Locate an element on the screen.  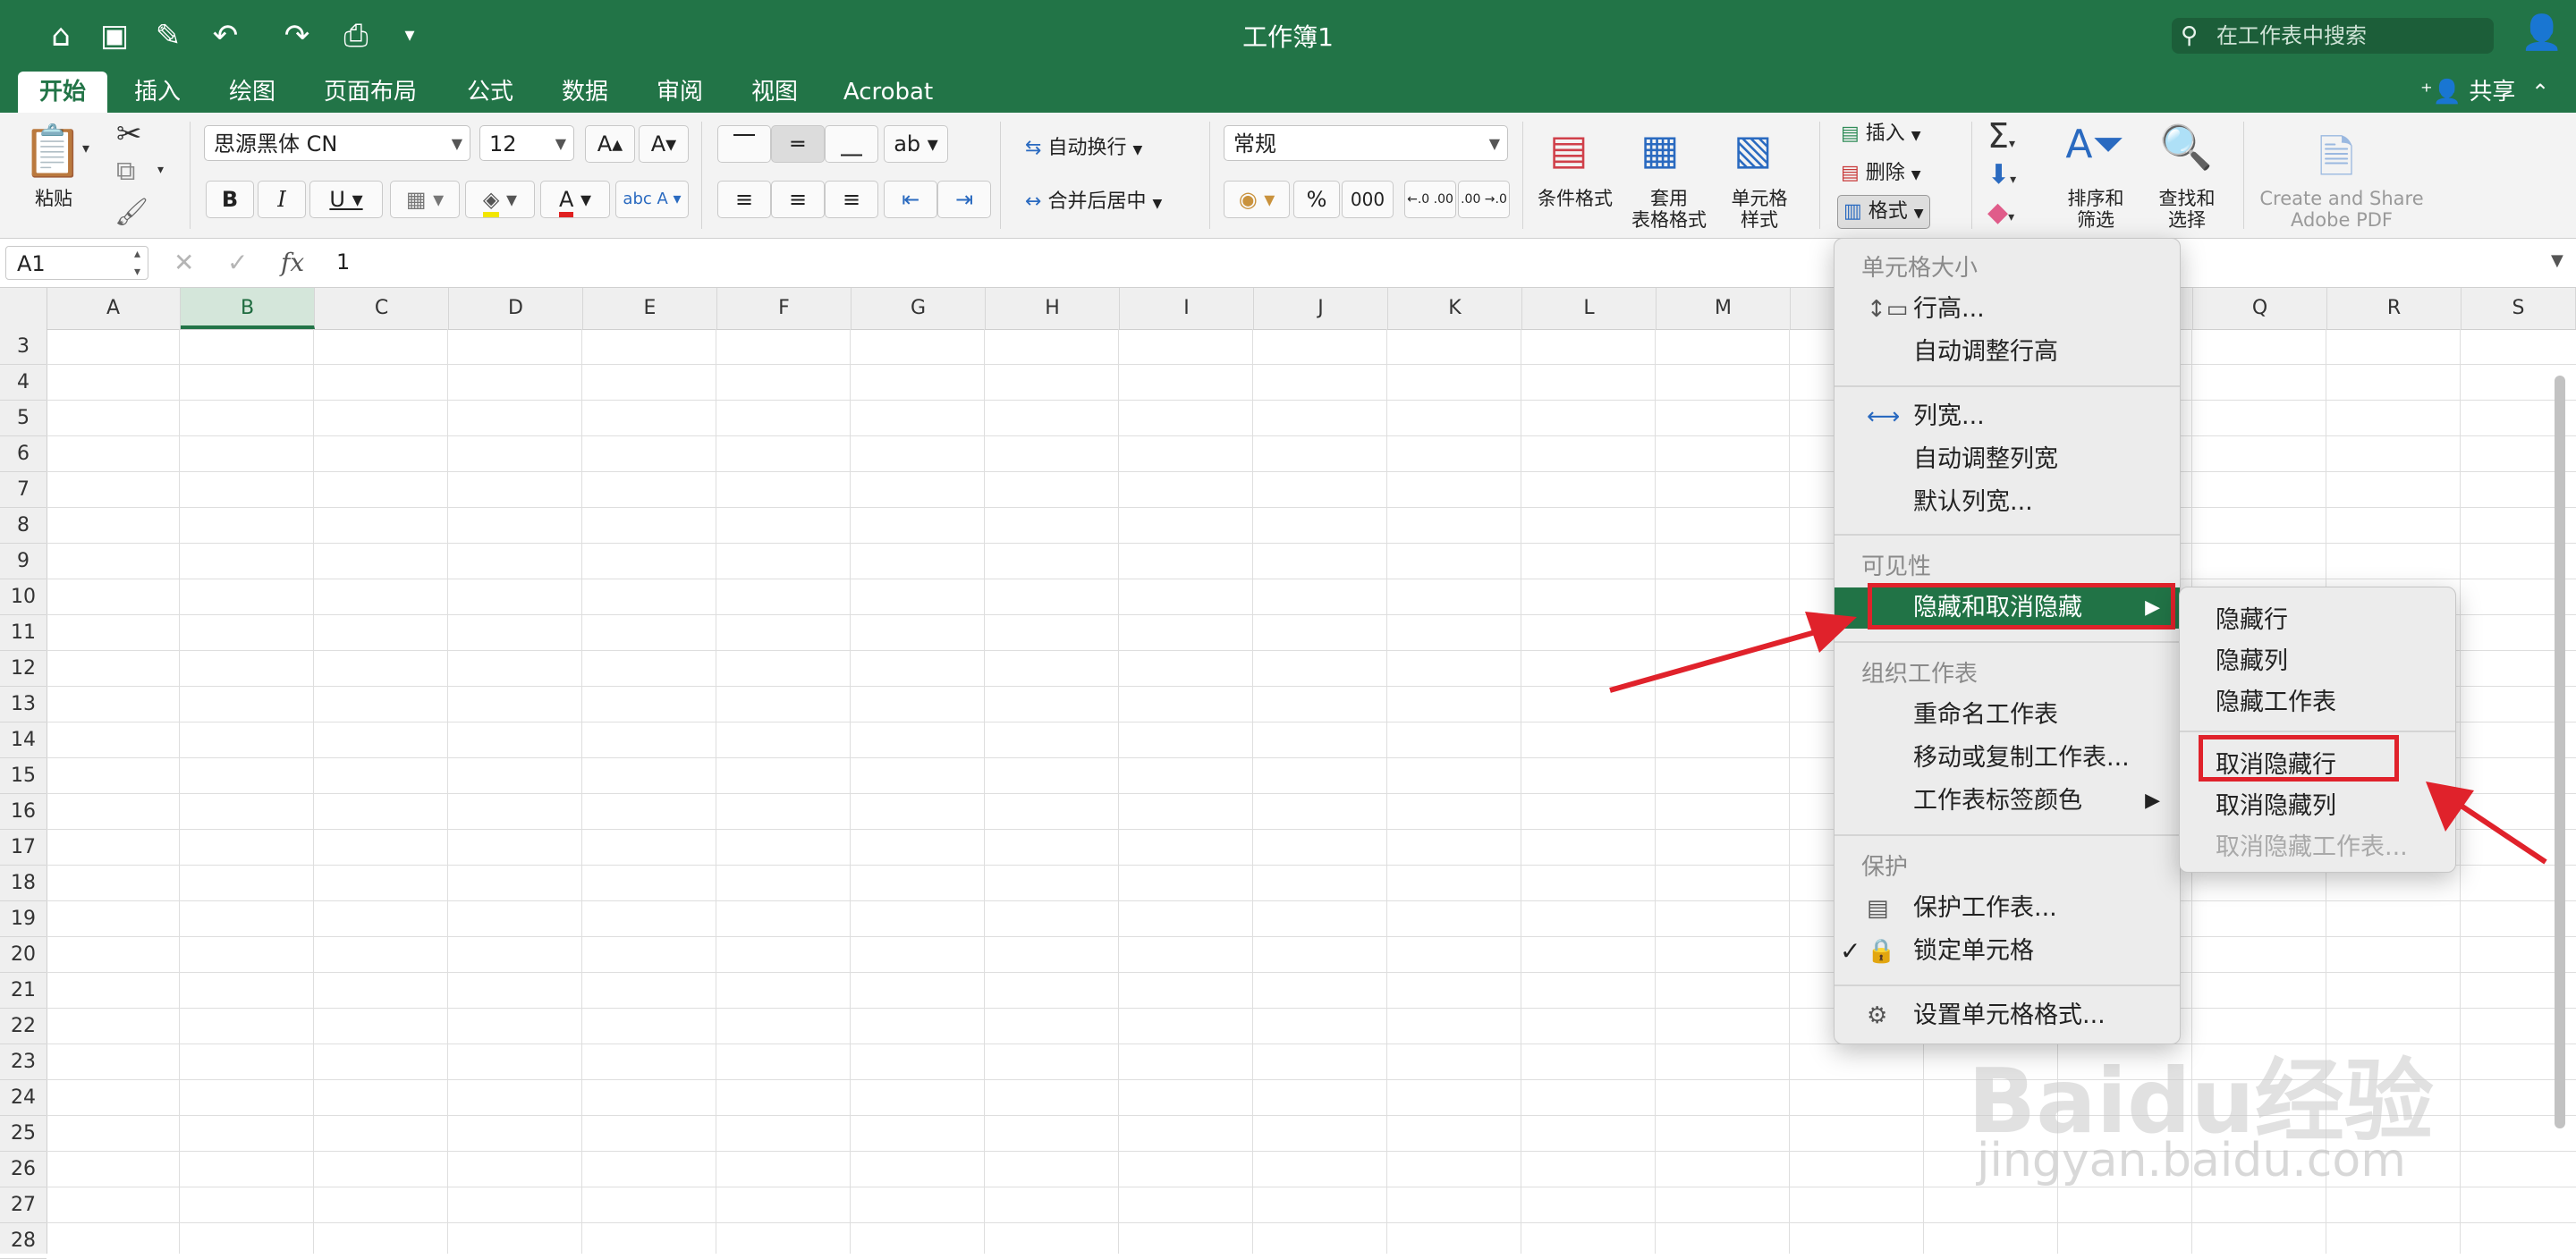
arrow-left is located at coordinates (1733, 652).